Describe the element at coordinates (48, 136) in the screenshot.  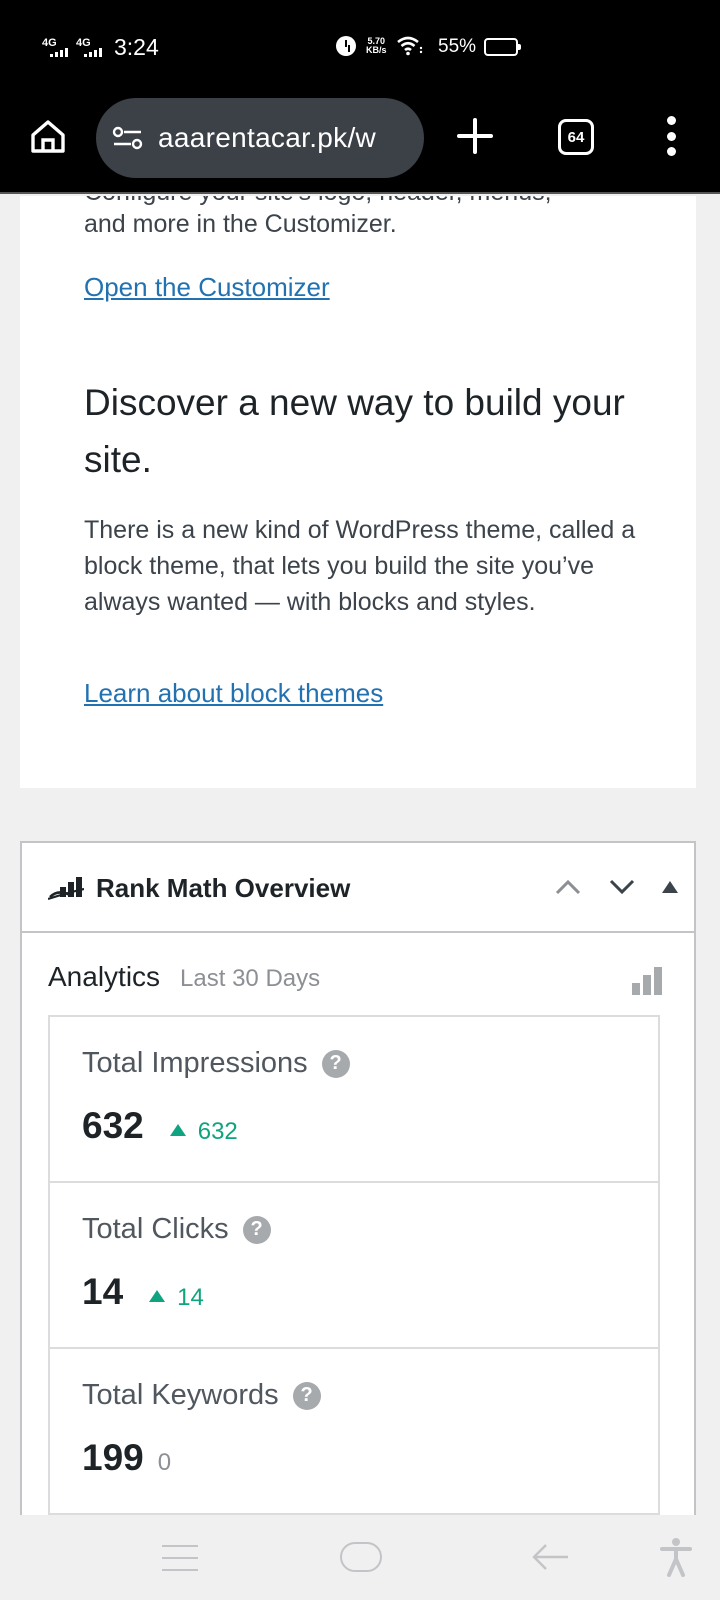
I see `home-icon` at that location.